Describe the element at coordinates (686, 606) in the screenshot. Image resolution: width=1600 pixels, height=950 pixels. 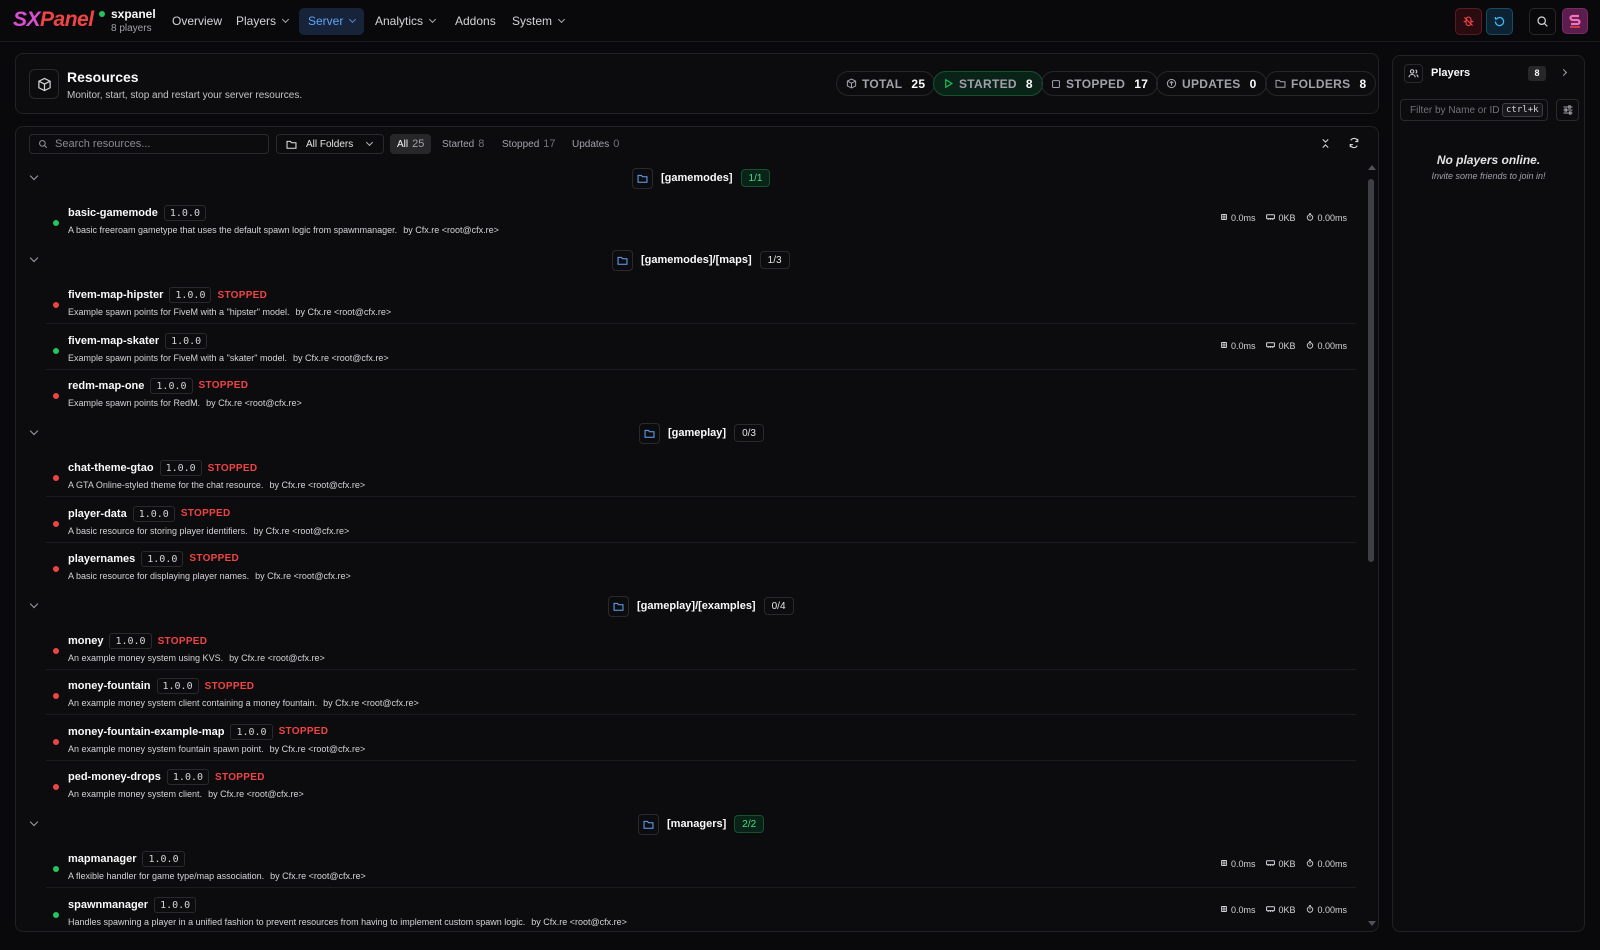
I see `folder-row: [gameplay]/[examples] 0/4` at that location.